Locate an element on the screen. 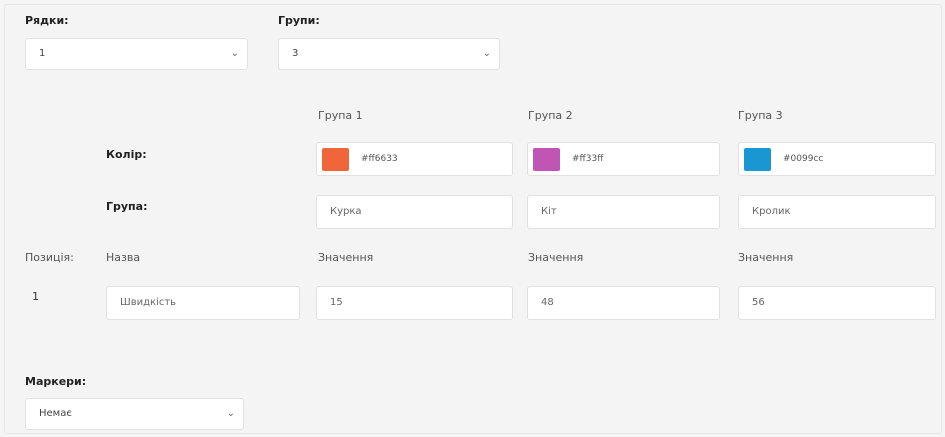 The image size is (945, 437). group-2-name-input: Кіт is located at coordinates (623, 212).